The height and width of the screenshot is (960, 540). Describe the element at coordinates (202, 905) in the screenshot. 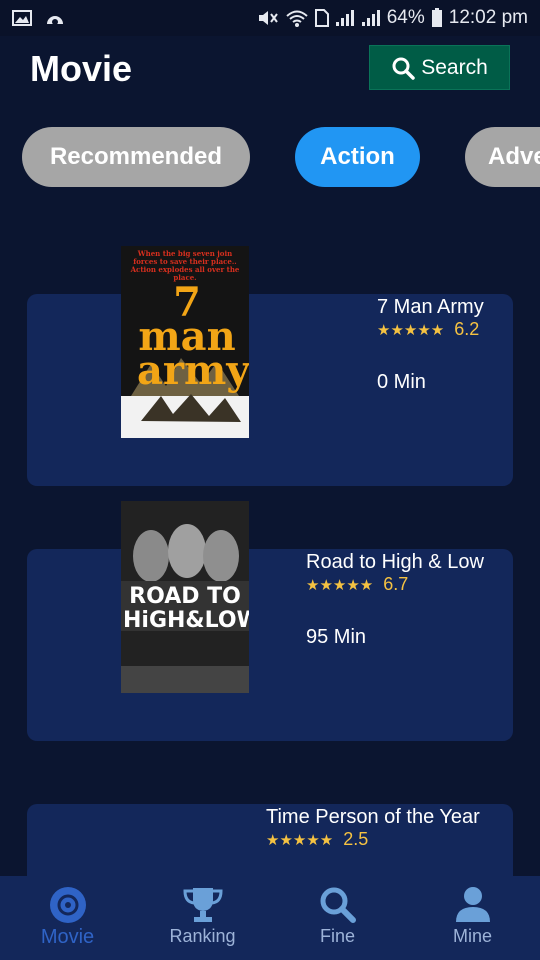

I see `trophy-icon` at that location.